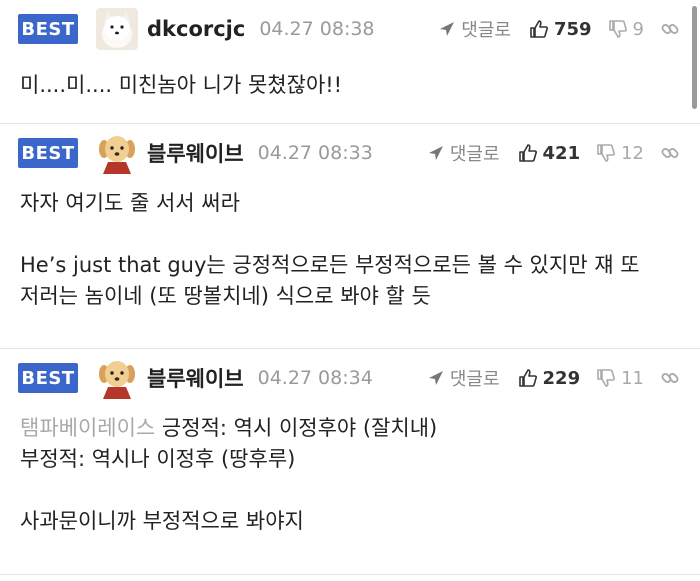  I want to click on upvote-count: 759, so click(572, 29).